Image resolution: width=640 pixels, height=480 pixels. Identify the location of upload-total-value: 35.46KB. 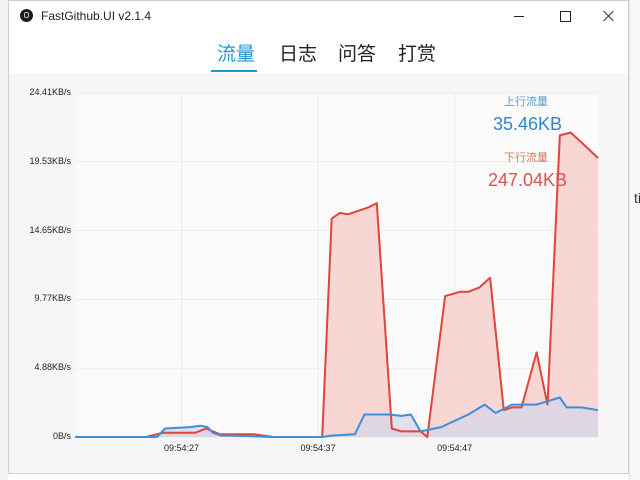
(528, 124).